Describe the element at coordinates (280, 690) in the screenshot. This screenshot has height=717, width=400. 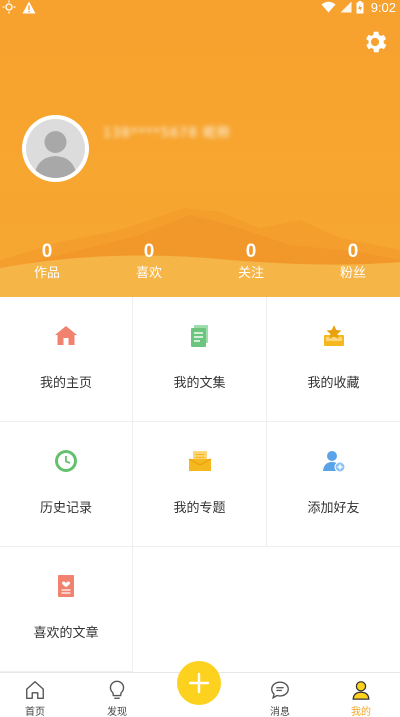
I see `chat-bubble-icon` at that location.